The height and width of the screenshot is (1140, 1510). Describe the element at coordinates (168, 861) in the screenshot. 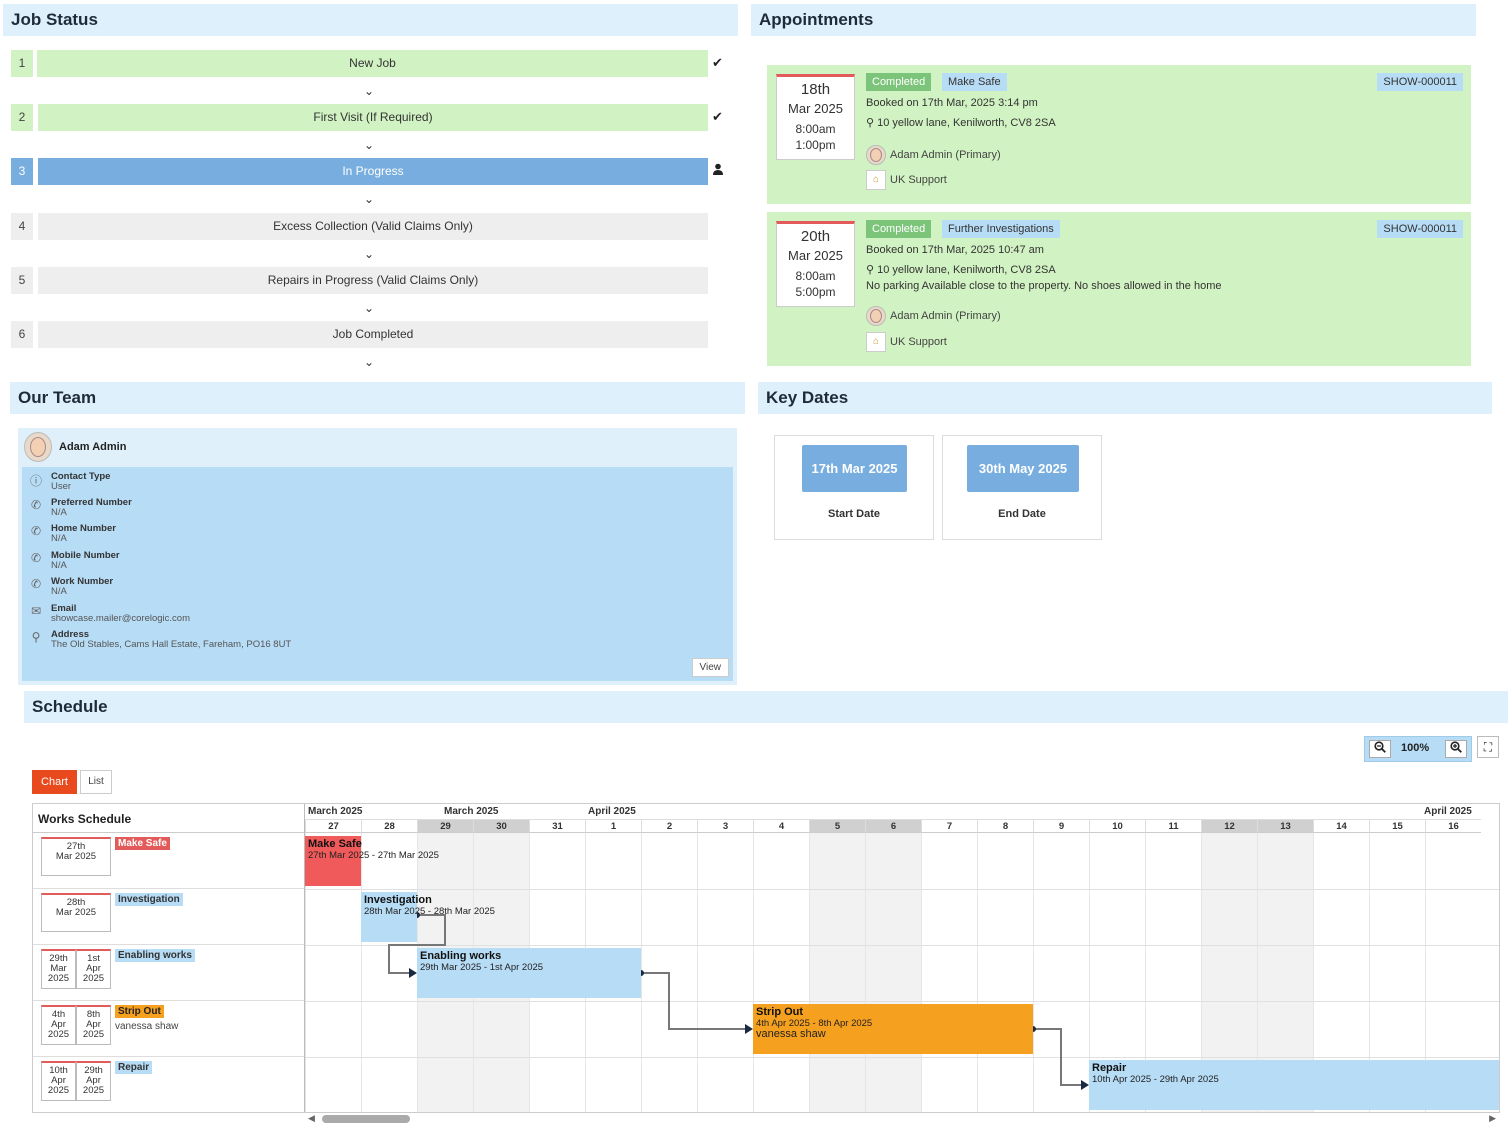

I see `table-row: 27th Mar 2025 Make Safe` at that location.